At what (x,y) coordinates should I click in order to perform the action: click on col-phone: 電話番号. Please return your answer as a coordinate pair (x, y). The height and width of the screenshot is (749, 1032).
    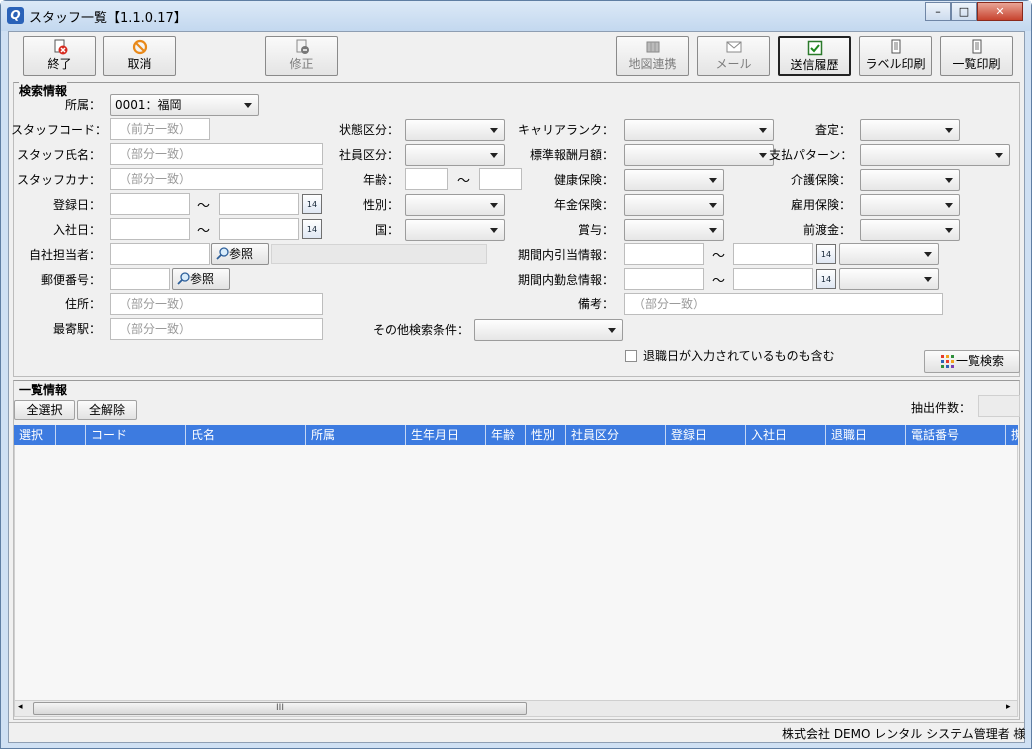
    Looking at the image, I should click on (956, 435).